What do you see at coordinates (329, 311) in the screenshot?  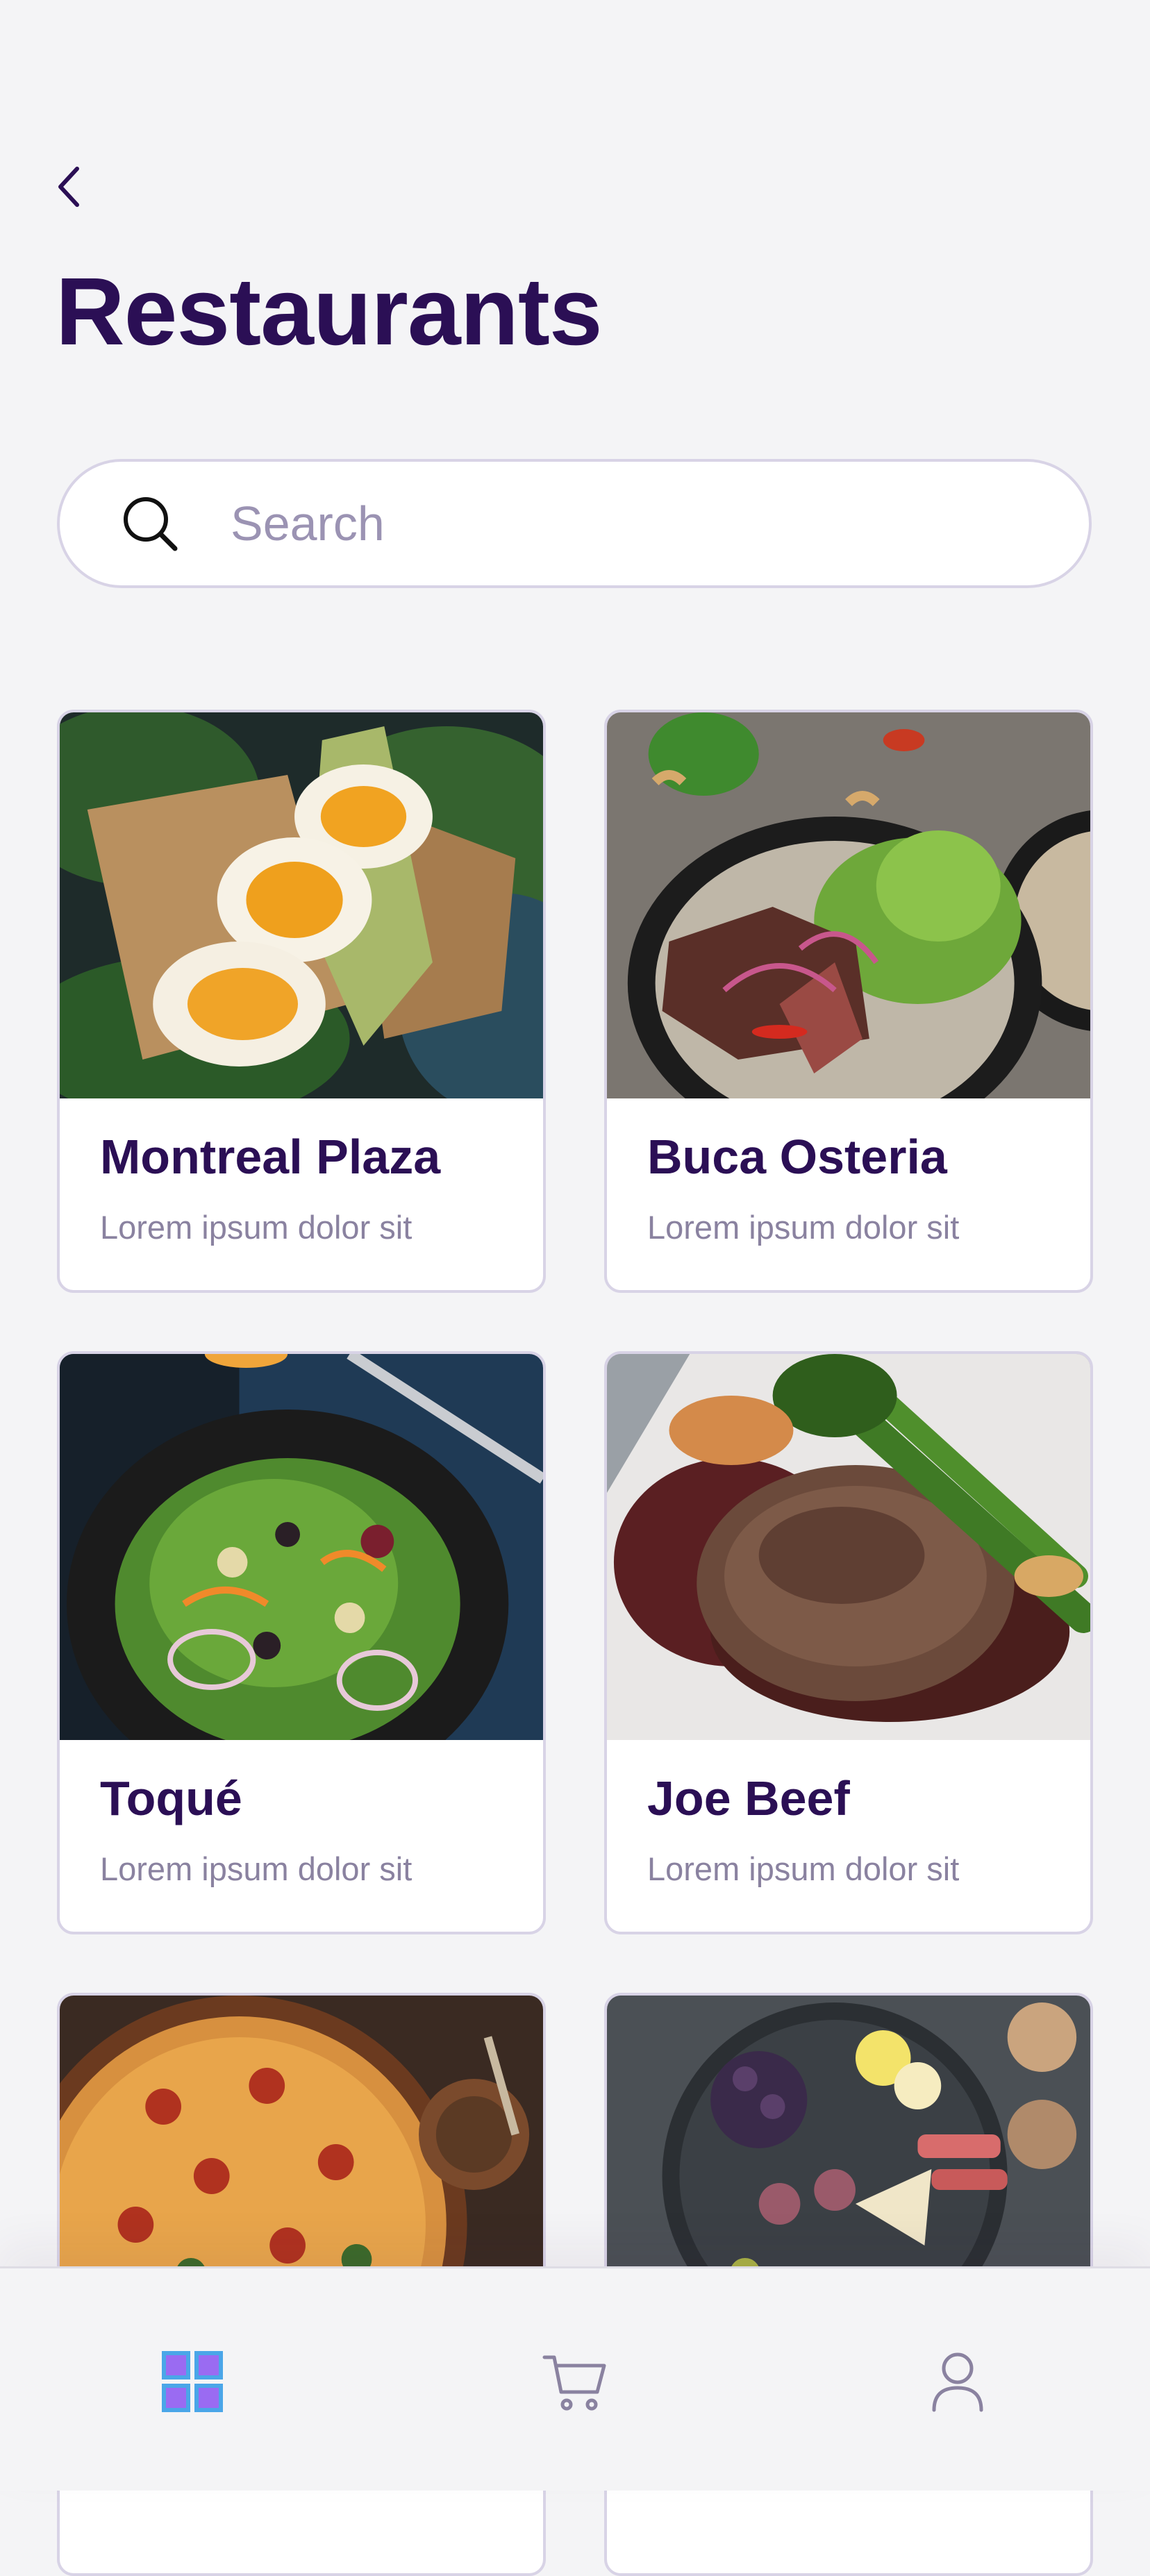 I see `page-title: Restaurants` at bounding box center [329, 311].